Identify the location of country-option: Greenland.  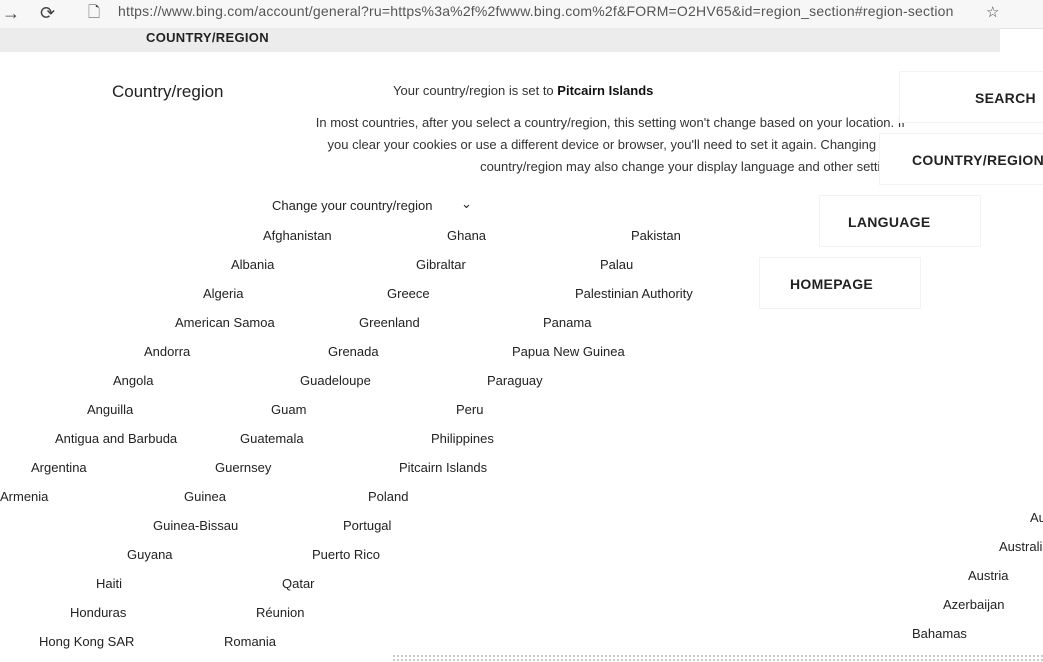
(389, 322).